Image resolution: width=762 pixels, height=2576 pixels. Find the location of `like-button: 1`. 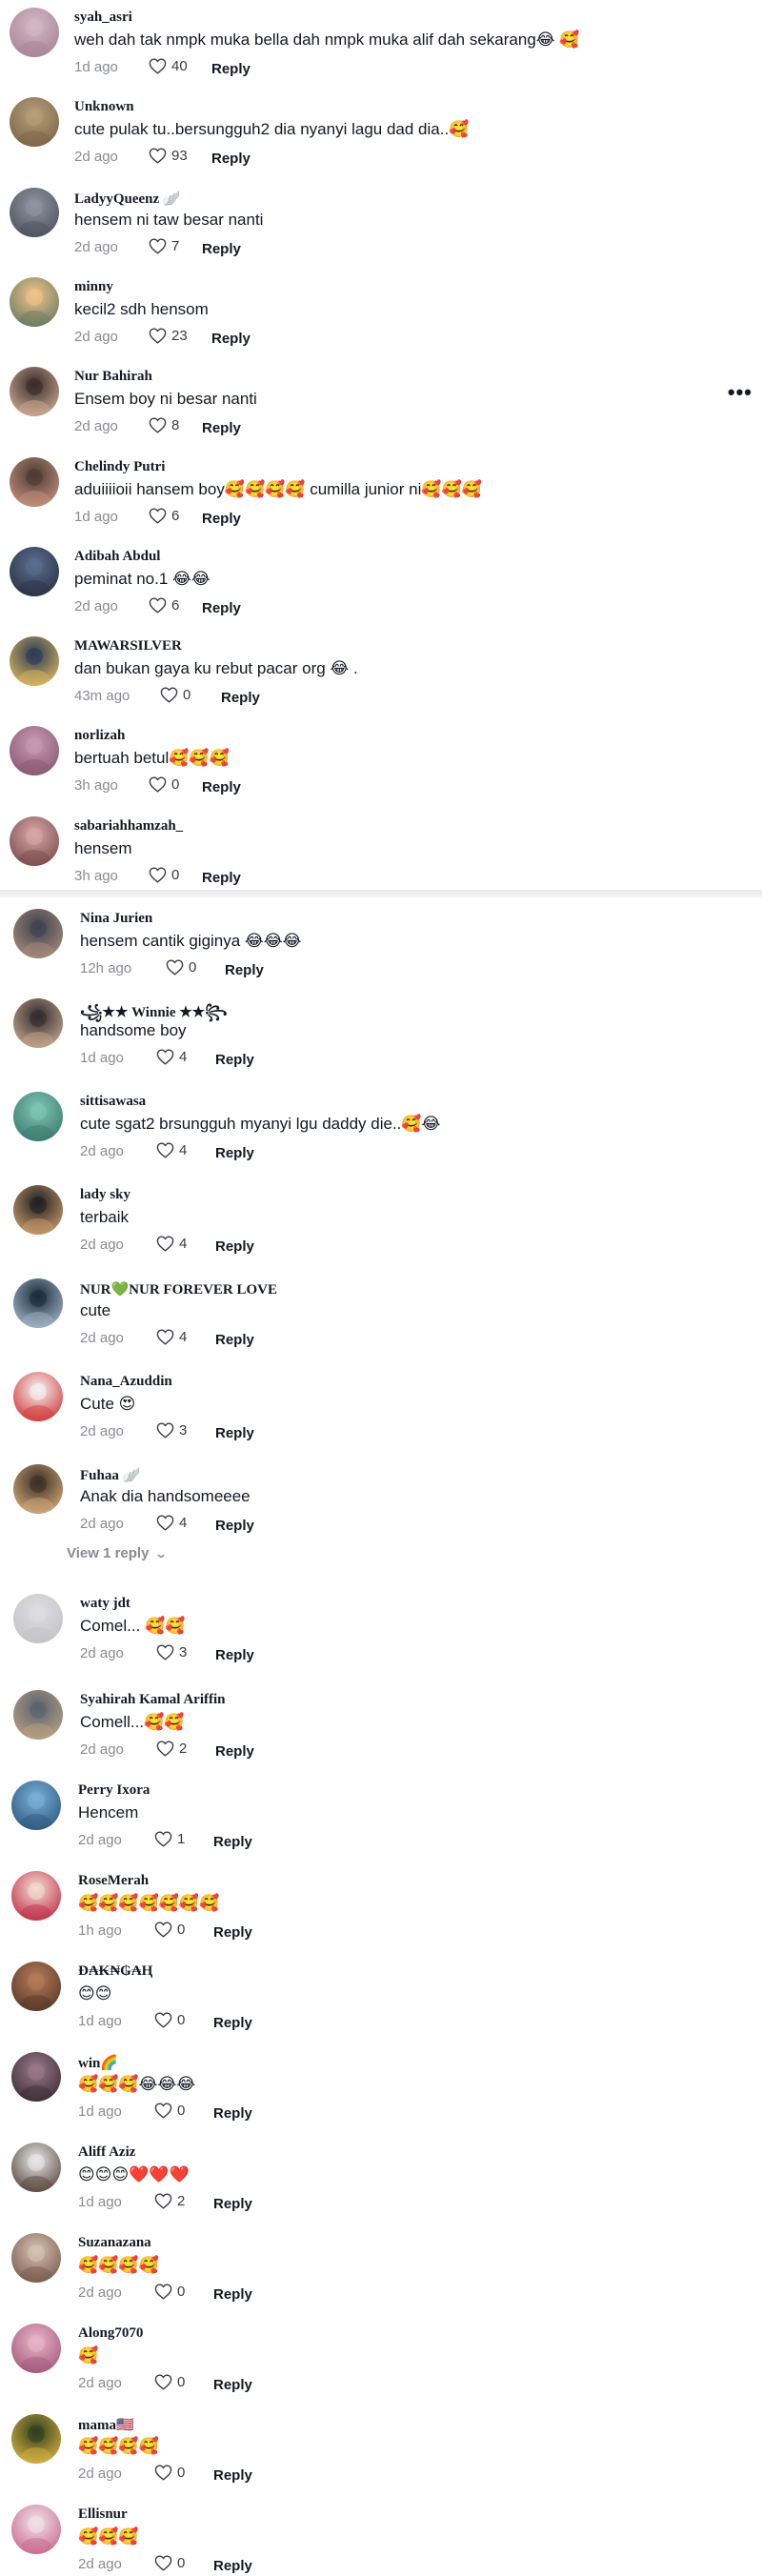

like-button: 1 is located at coordinates (169, 1839).